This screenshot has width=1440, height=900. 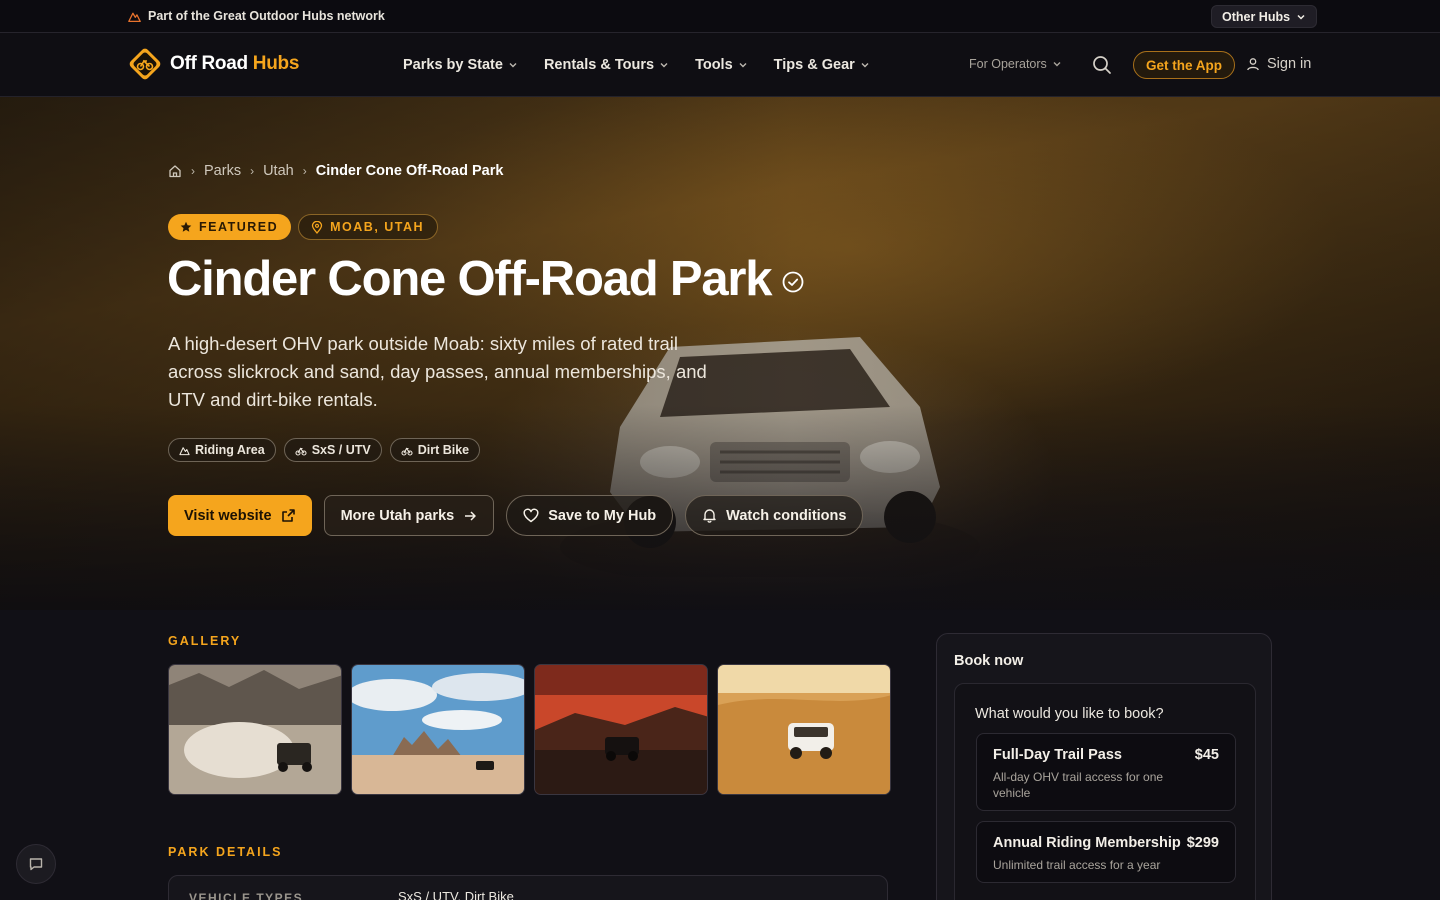 What do you see at coordinates (714, 65) in the screenshot?
I see `menu-label: Tools` at bounding box center [714, 65].